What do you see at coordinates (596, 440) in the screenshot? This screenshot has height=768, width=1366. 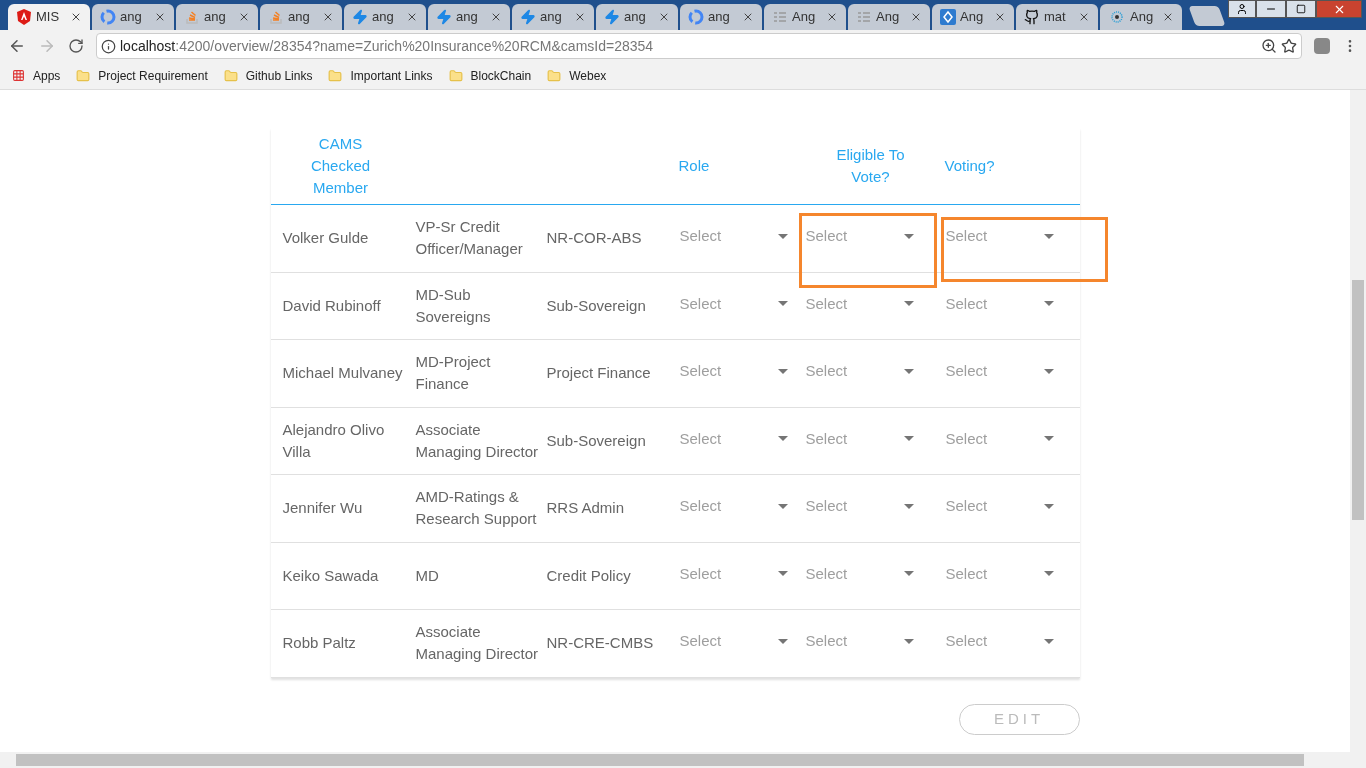 I see `department-text: Sub-Sovereign` at bounding box center [596, 440].